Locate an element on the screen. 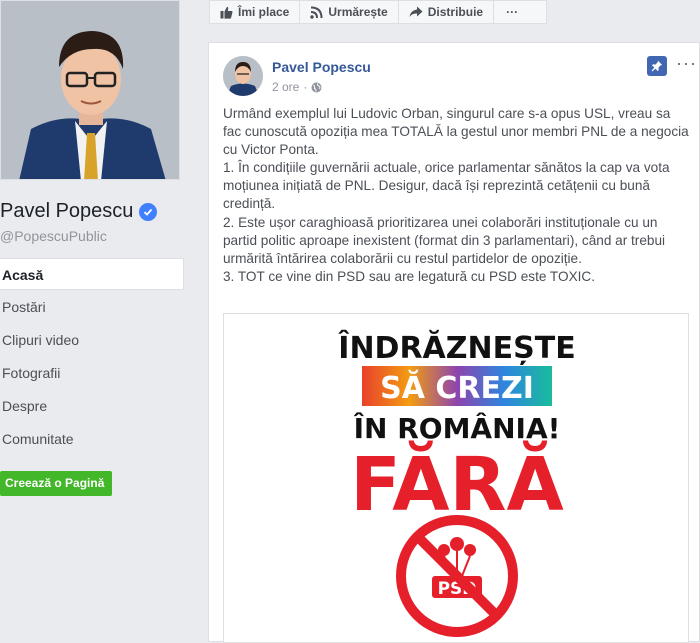  thumbs-up-icon is located at coordinates (226, 12).